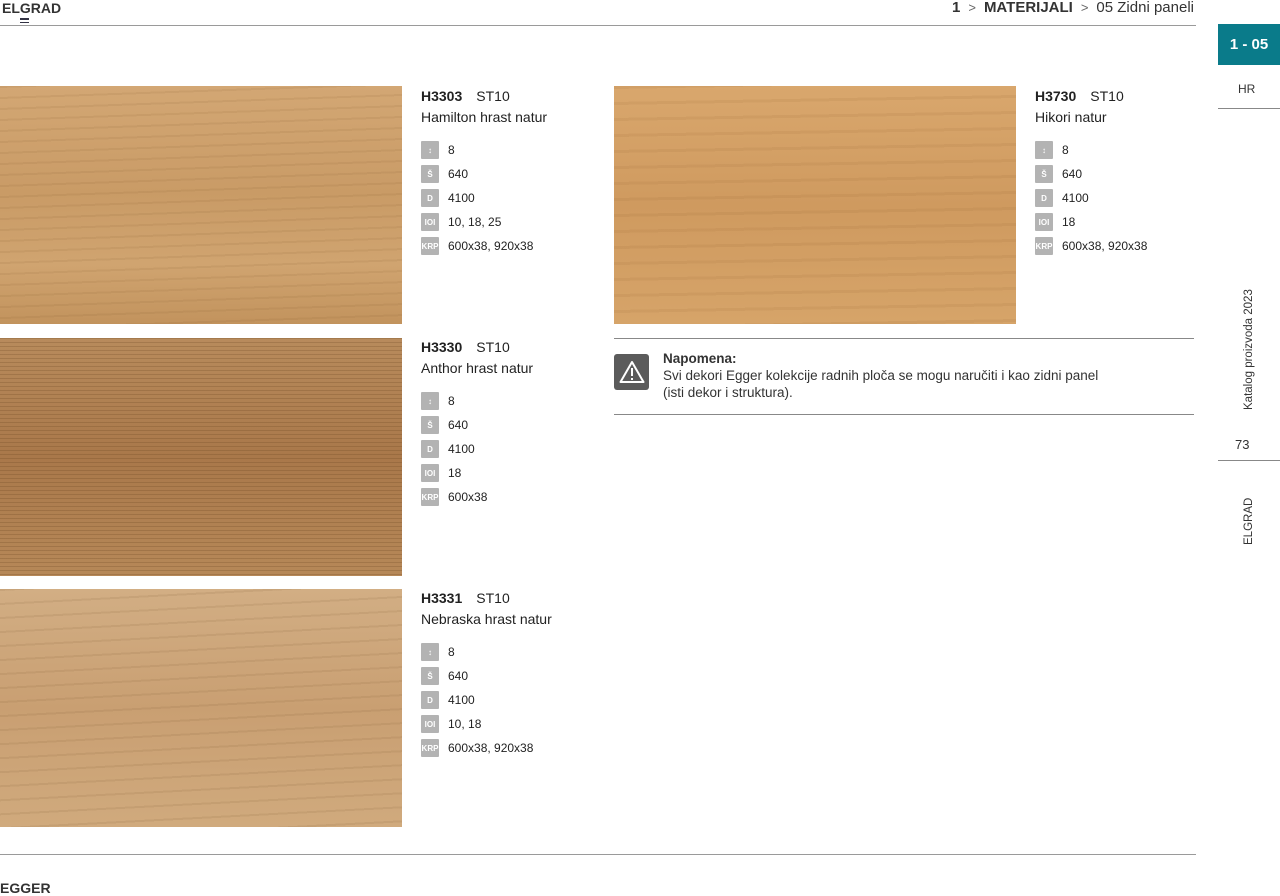 This screenshot has width=1280, height=896. Describe the element at coordinates (477, 368) in the screenshot. I see `product-name: Anthor hrast natur` at that location.